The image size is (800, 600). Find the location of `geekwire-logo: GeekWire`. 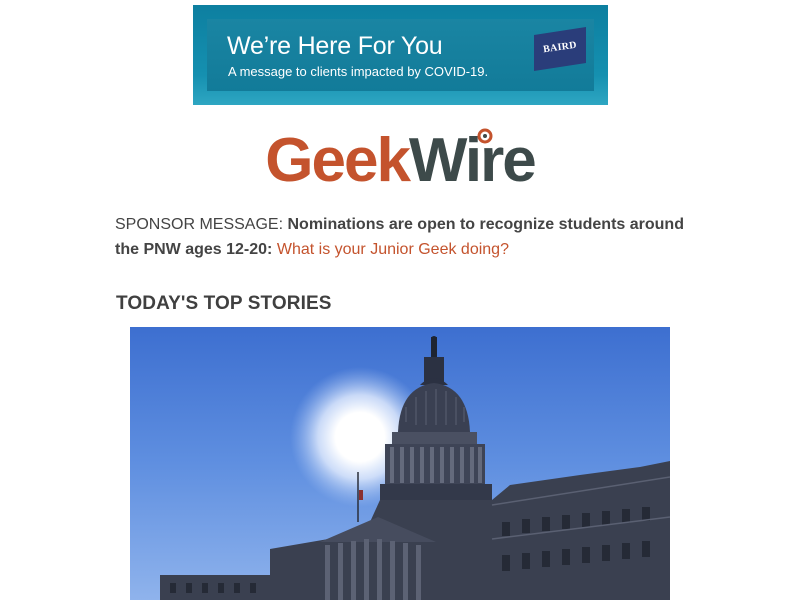

geekwire-logo: GeekWire is located at coordinates (400, 161).